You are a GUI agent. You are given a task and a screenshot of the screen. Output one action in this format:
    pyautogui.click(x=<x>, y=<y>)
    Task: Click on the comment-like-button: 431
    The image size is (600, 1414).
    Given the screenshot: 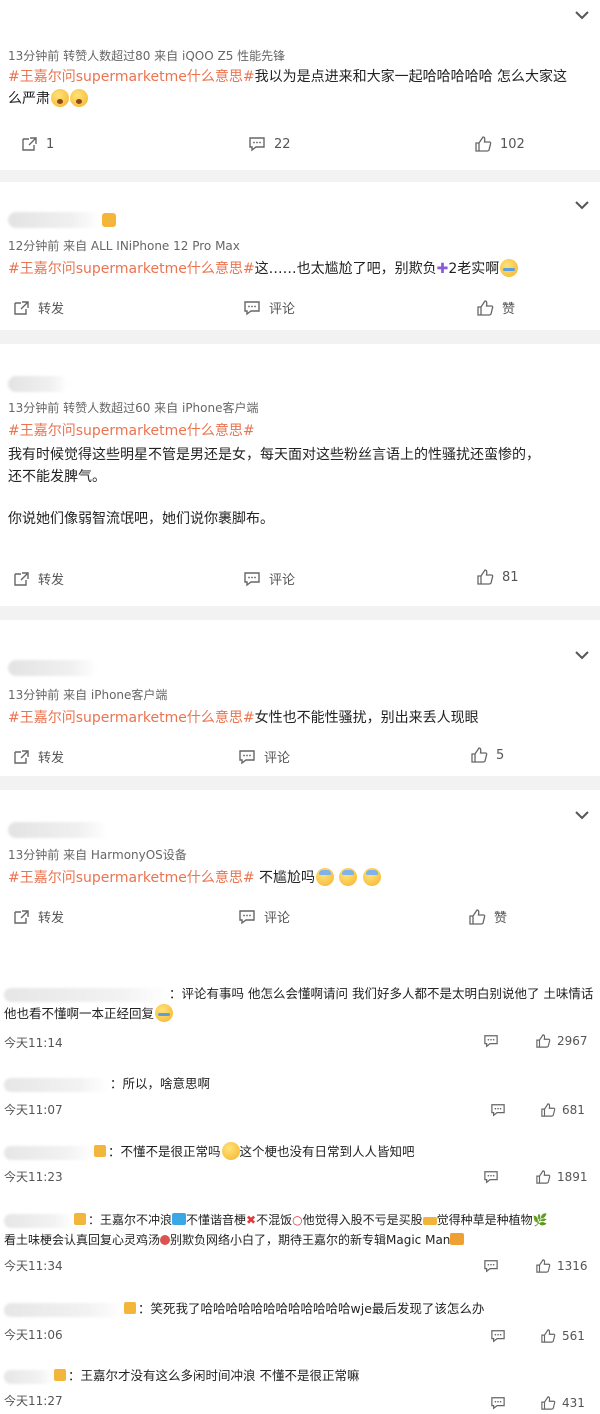 What is the action you would take?
    pyautogui.click(x=562, y=1403)
    